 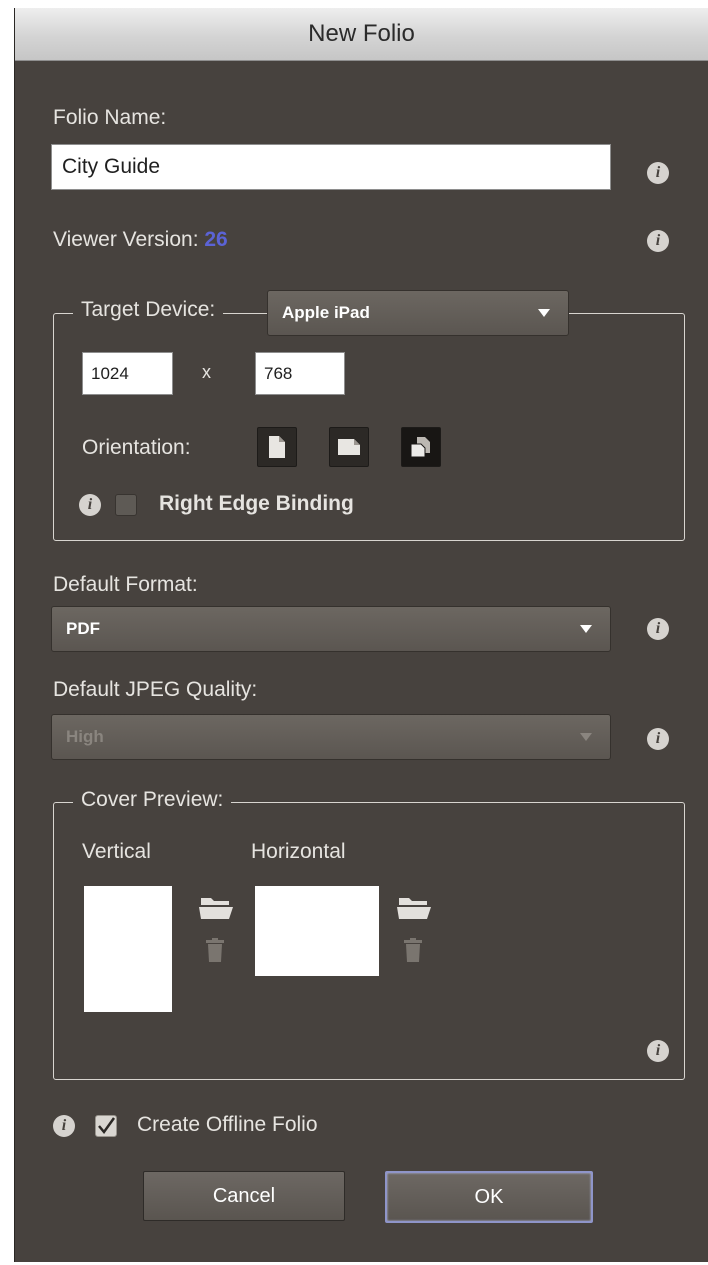 What do you see at coordinates (136, 447) in the screenshot?
I see `orientation-label: Orientation:` at bounding box center [136, 447].